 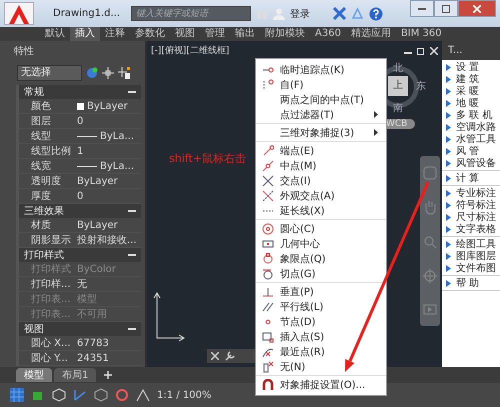 What do you see at coordinates (51, 240) in the screenshot?
I see `property-name: 阴影显示` at bounding box center [51, 240].